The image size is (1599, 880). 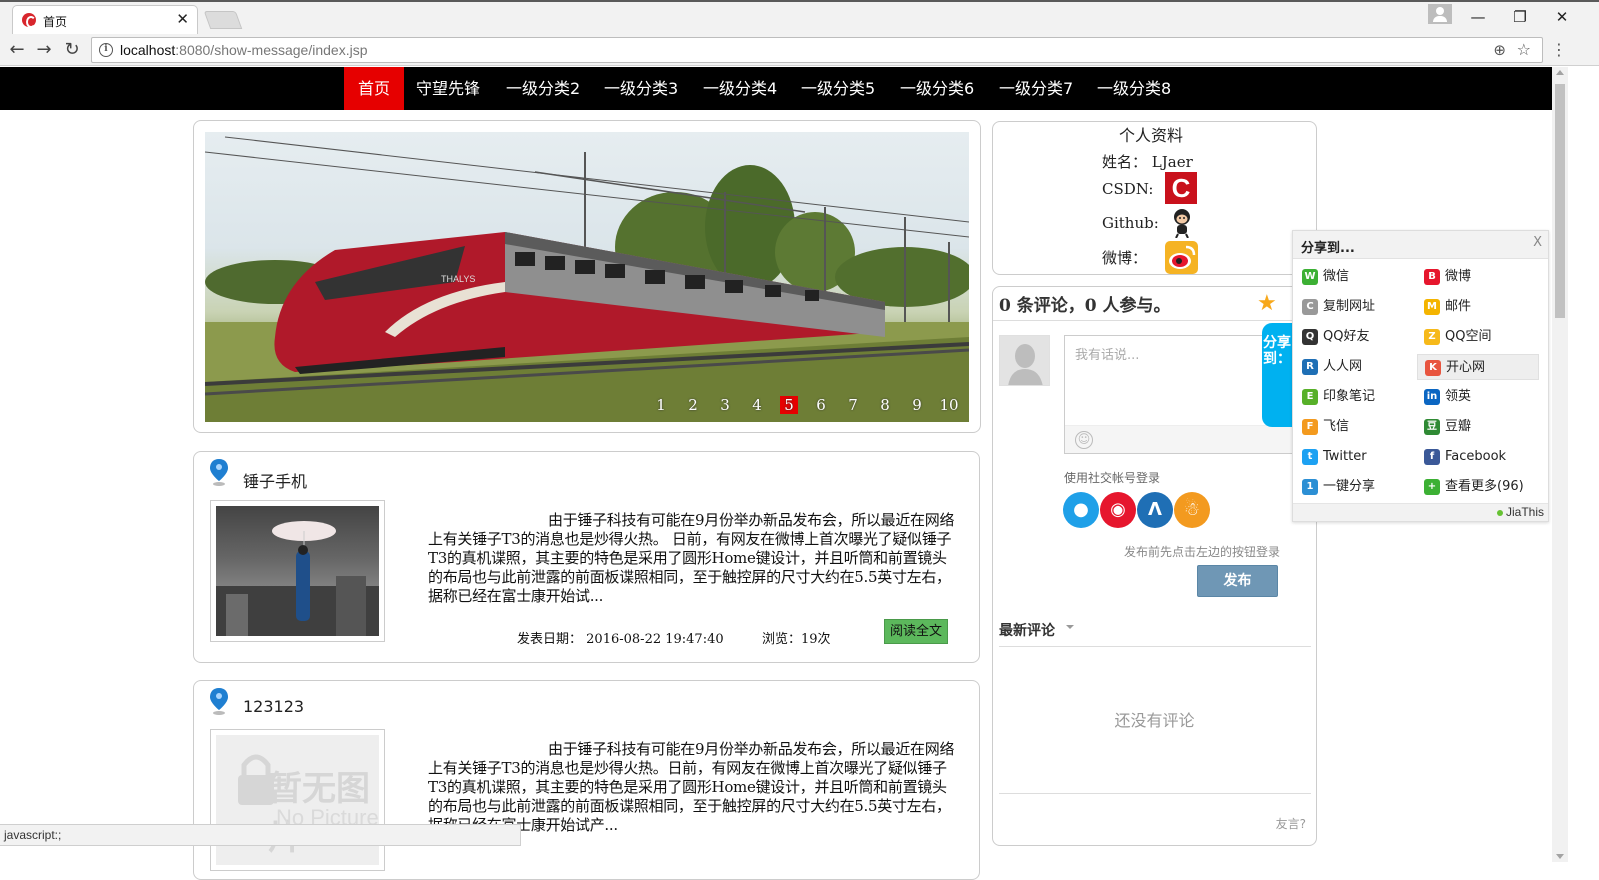 What do you see at coordinates (789, 405) in the screenshot?
I see `slide-page-5-active: 5` at bounding box center [789, 405].